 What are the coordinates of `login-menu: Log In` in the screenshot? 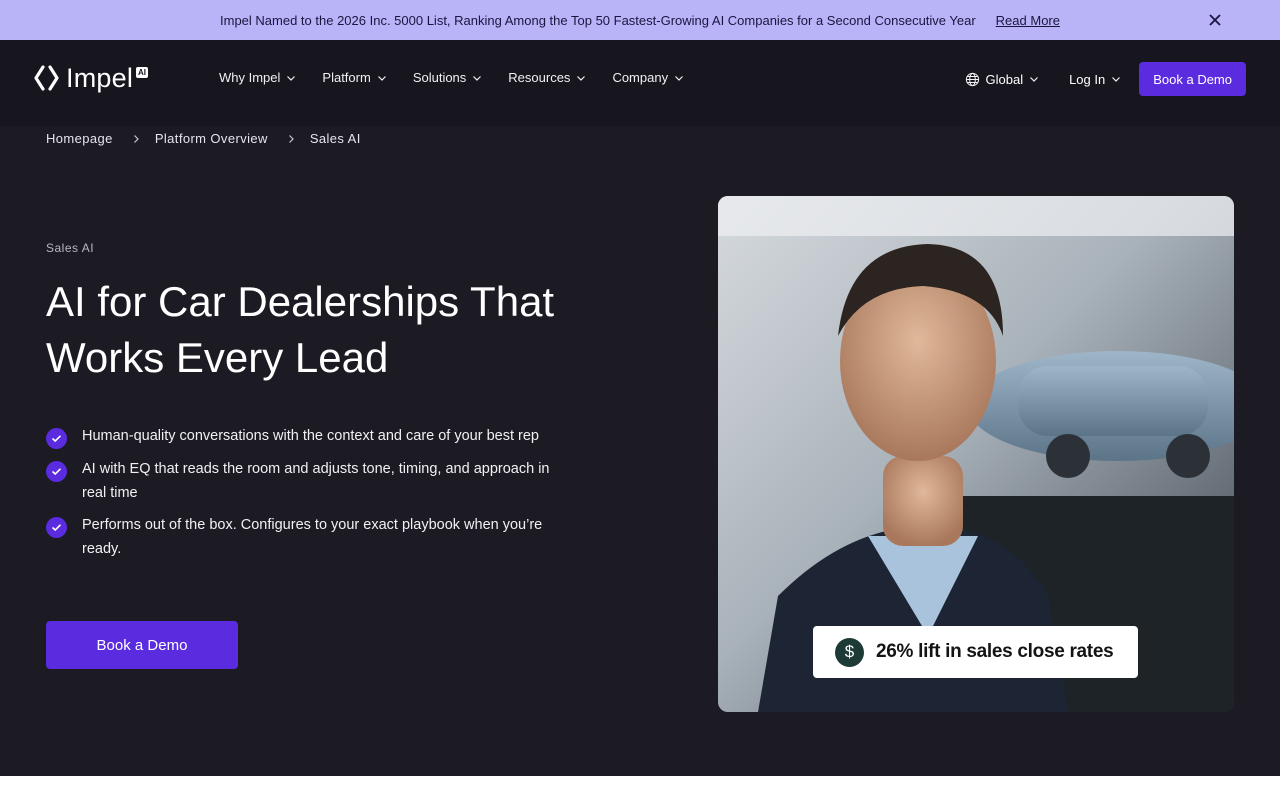 It's located at (1095, 79).